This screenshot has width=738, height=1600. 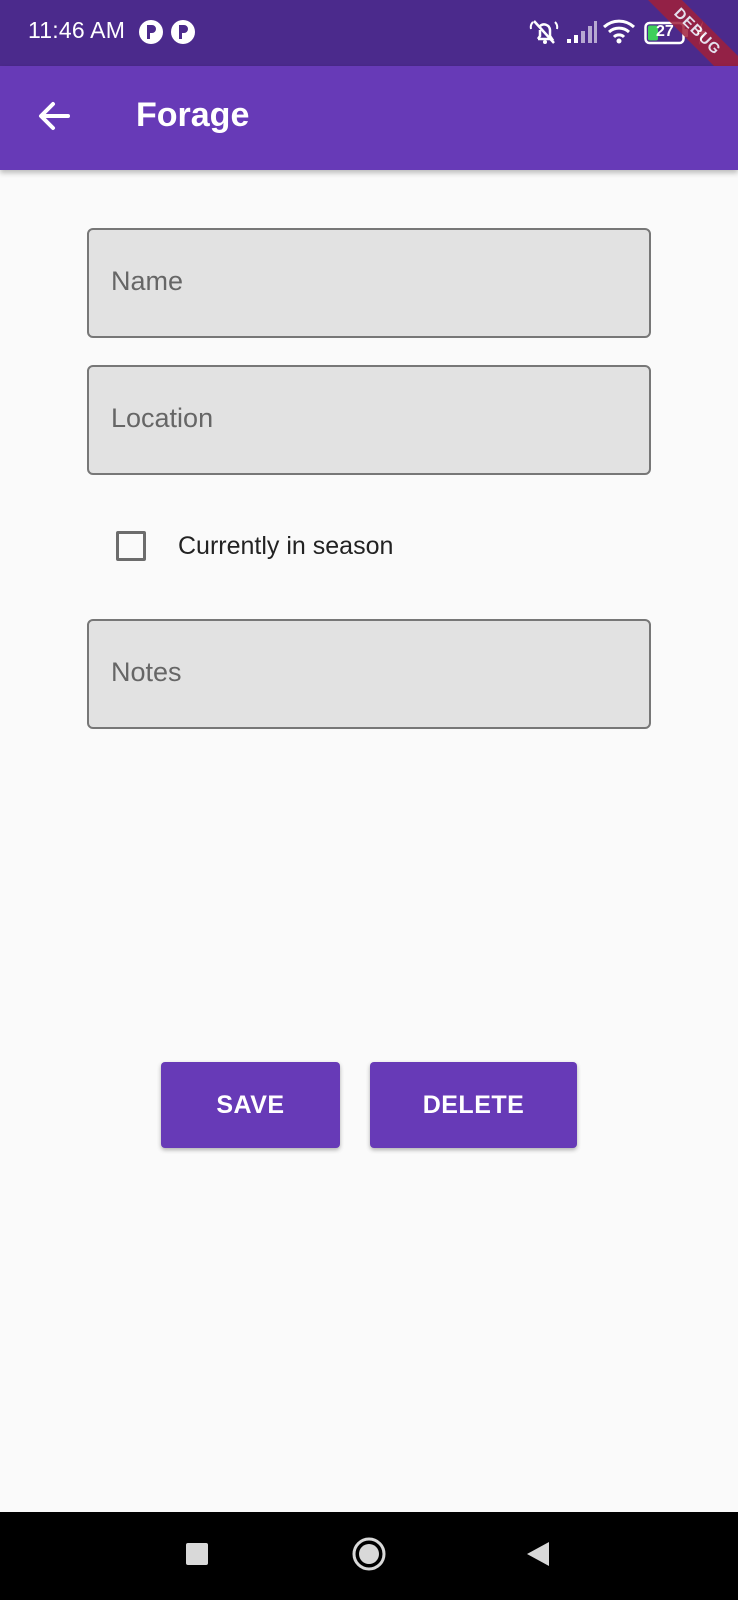 I want to click on battery-level: 27, so click(x=665, y=31).